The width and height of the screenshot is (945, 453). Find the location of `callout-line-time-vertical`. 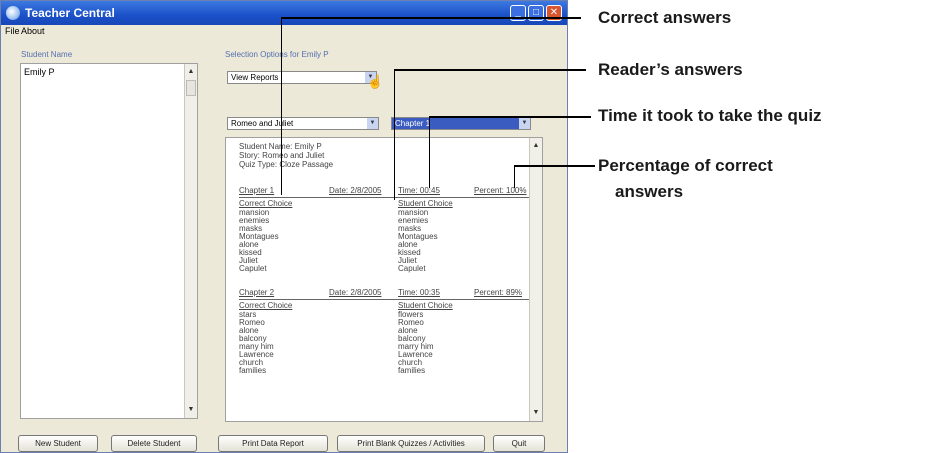

callout-line-time-vertical is located at coordinates (429, 152).